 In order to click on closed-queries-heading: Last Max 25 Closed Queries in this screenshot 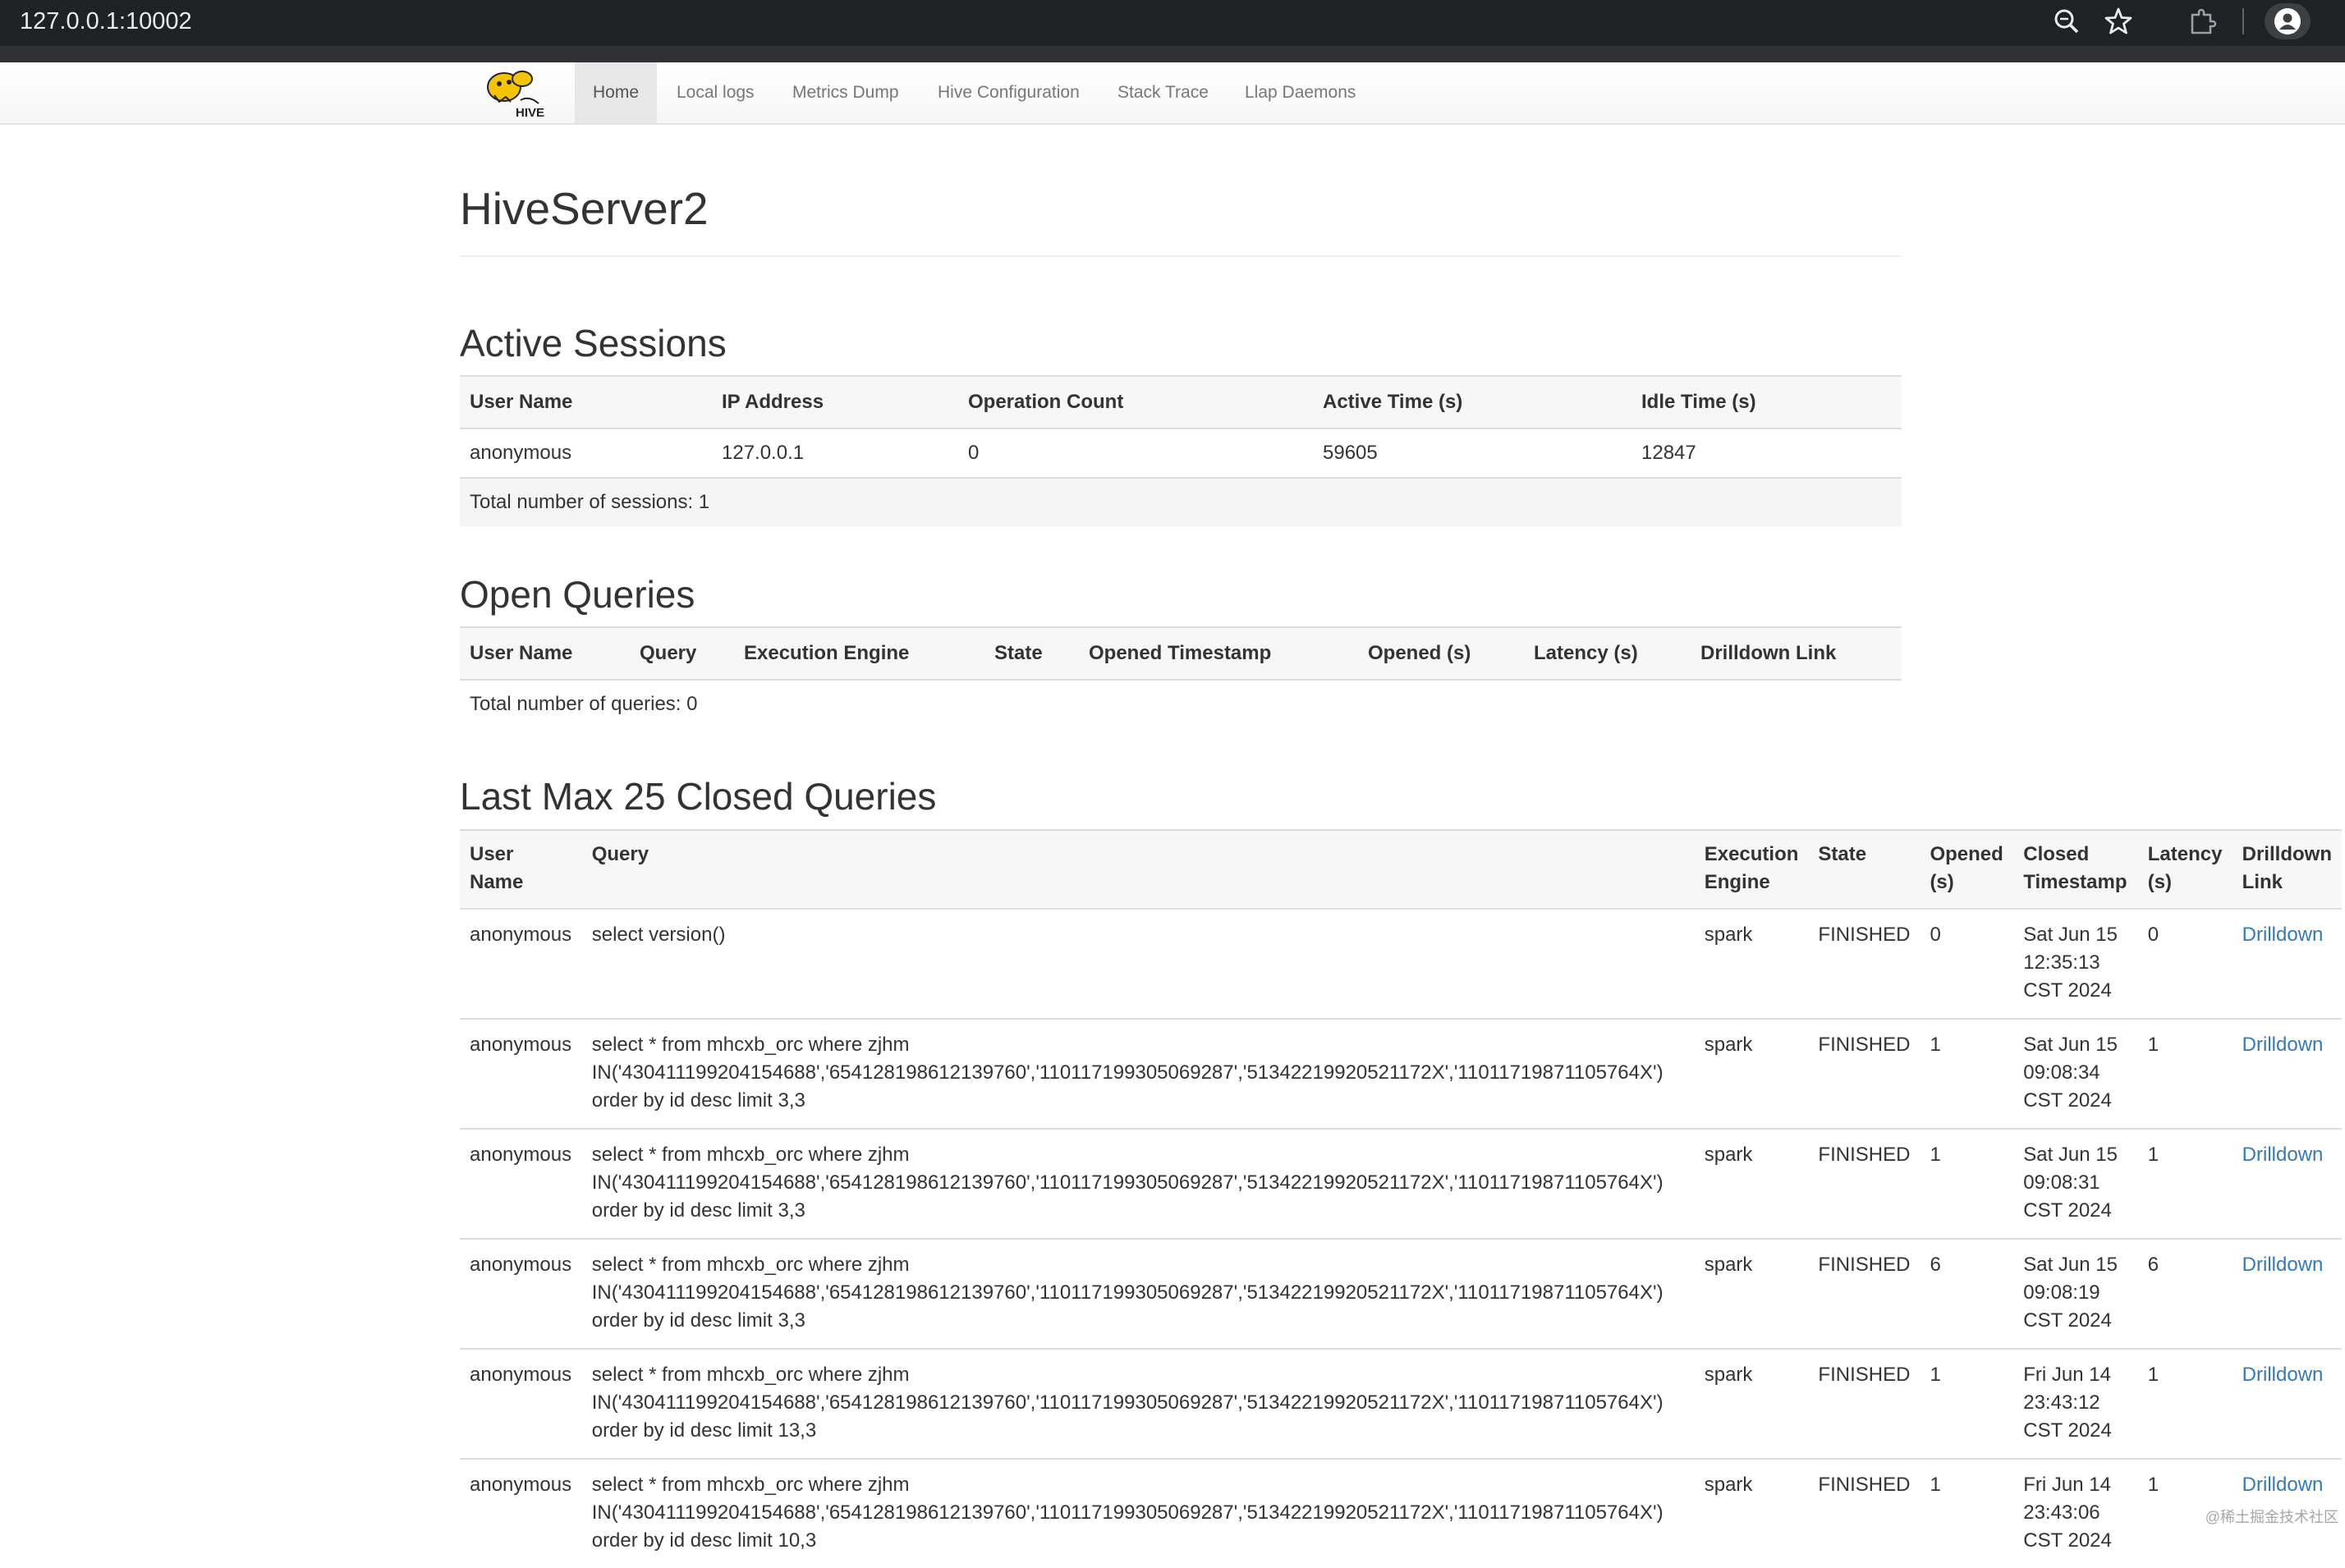, I will do `click(698, 796)`.